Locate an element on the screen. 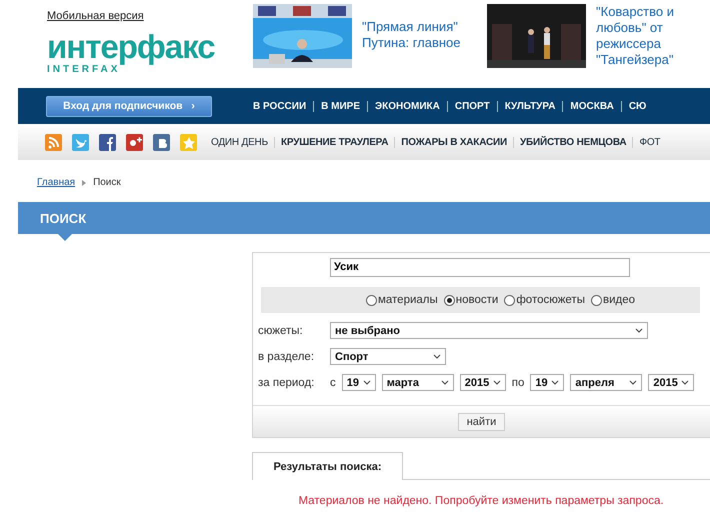 This screenshot has width=710, height=530. logo-subtitle: INTERFAX is located at coordinates (83, 69).